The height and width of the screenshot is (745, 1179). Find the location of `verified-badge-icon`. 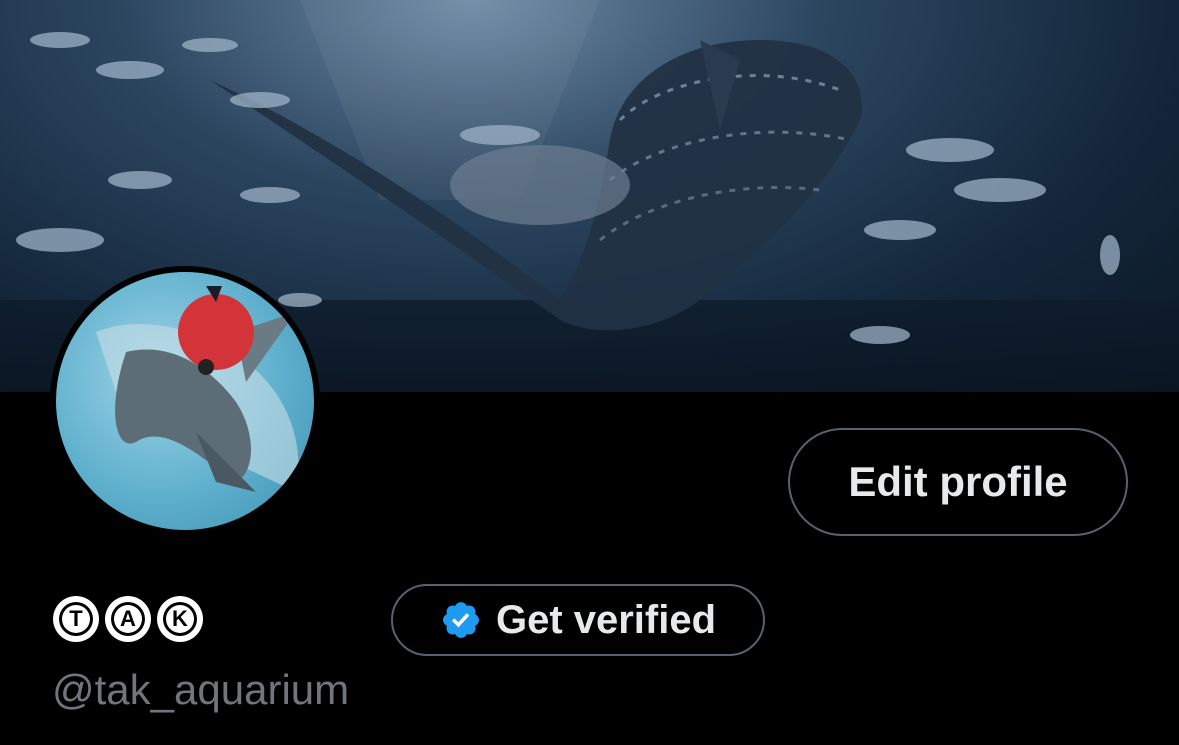

verified-badge-icon is located at coordinates (461, 620).